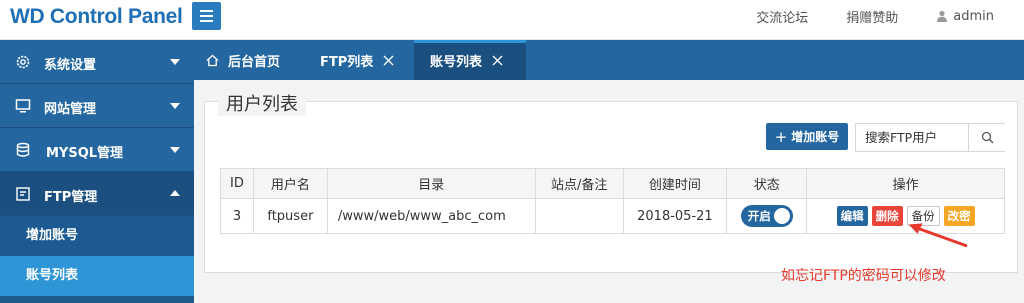 The image size is (1024, 303). Describe the element at coordinates (70, 109) in the screenshot. I see `sidebar-item-label: 网站管理` at that location.